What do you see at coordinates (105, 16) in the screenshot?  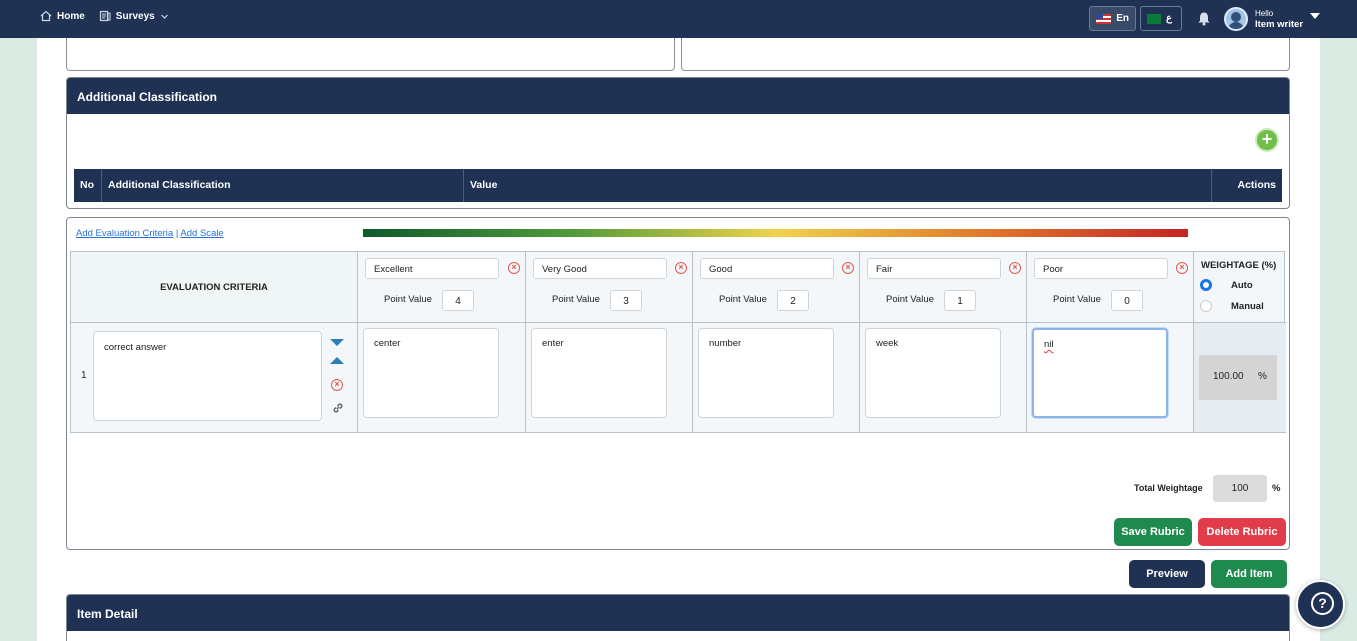 I see `surveys-icon` at bounding box center [105, 16].